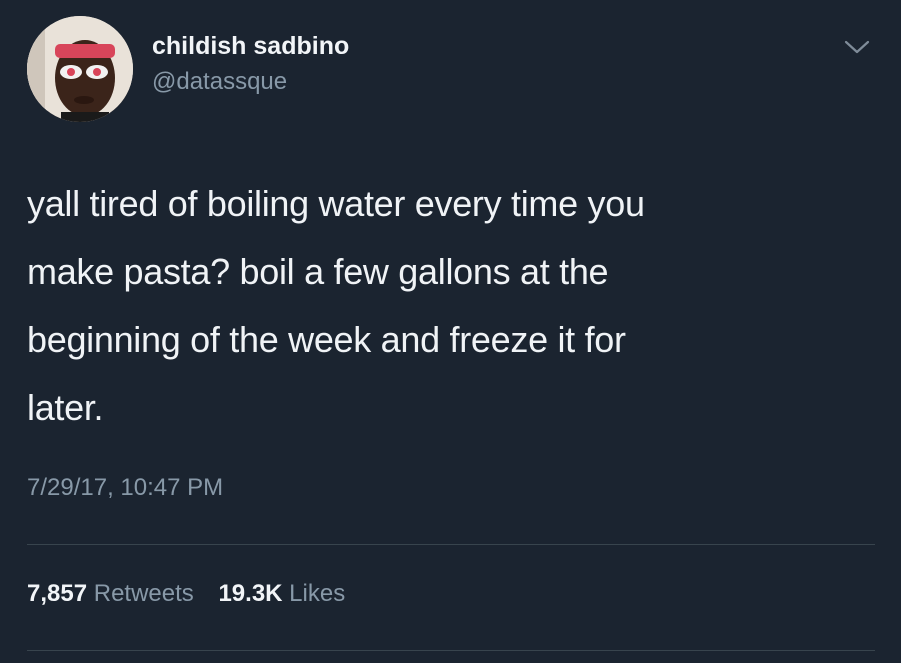  Describe the element at coordinates (195, 594) in the screenshot. I see `tweet-stats: 7,857 Retweets 19.3K Likes` at that location.